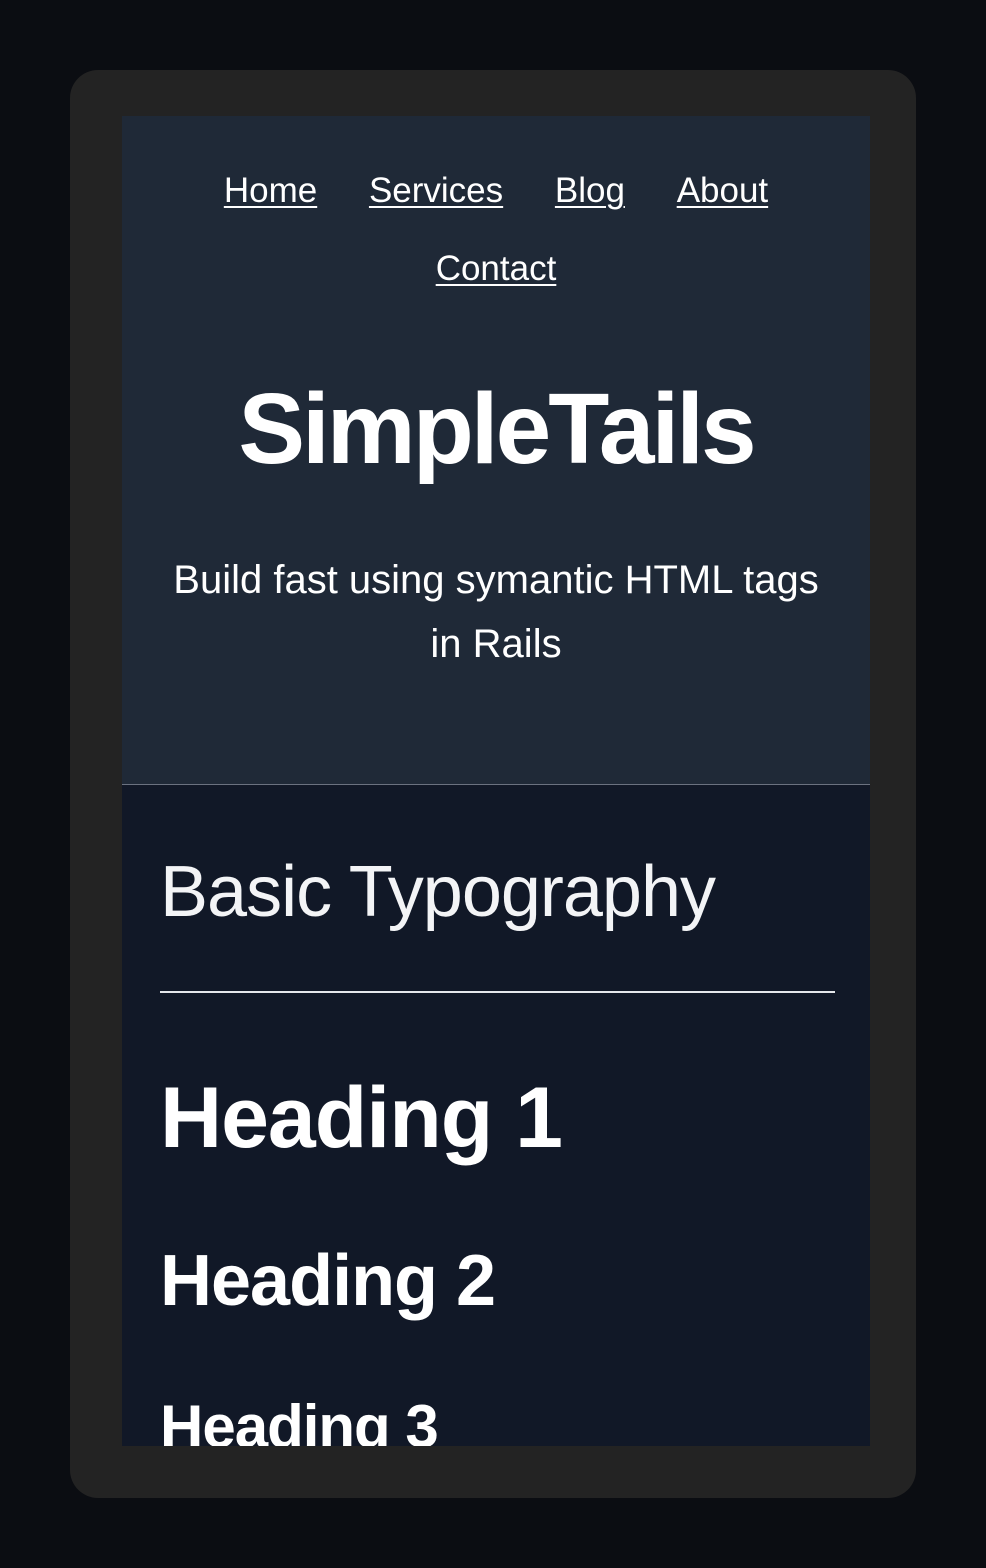 The height and width of the screenshot is (1568, 986). I want to click on heading-2-sample: Heading 2, so click(328, 1281).